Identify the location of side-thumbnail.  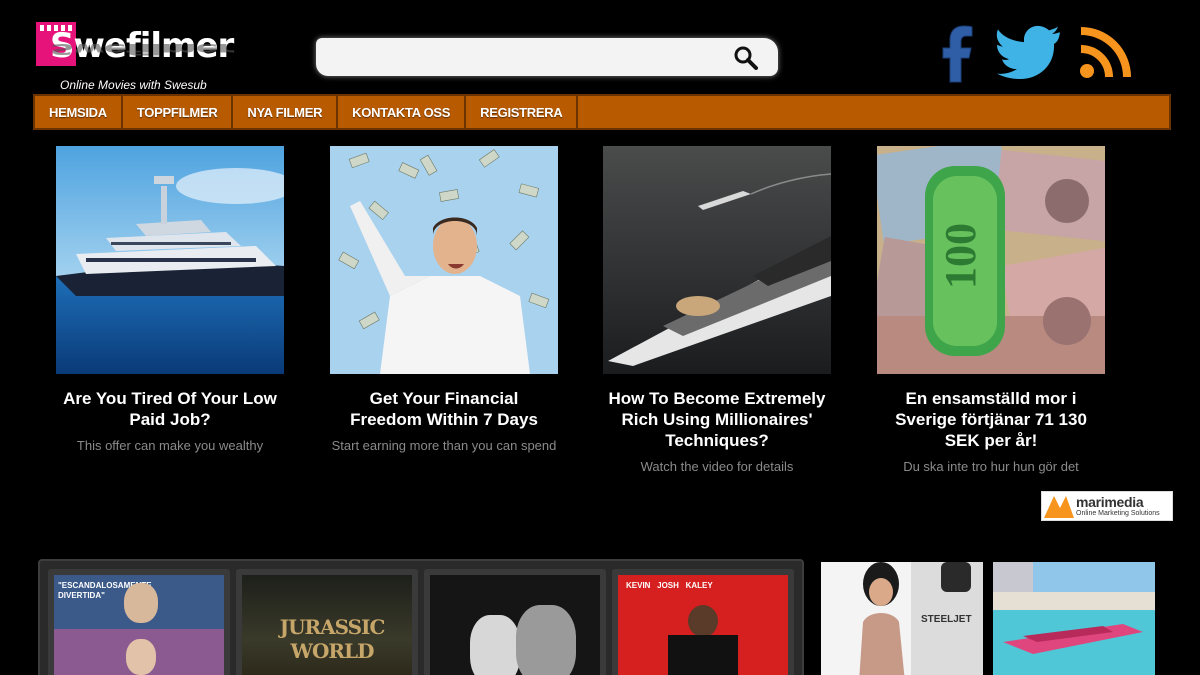
(1074, 618).